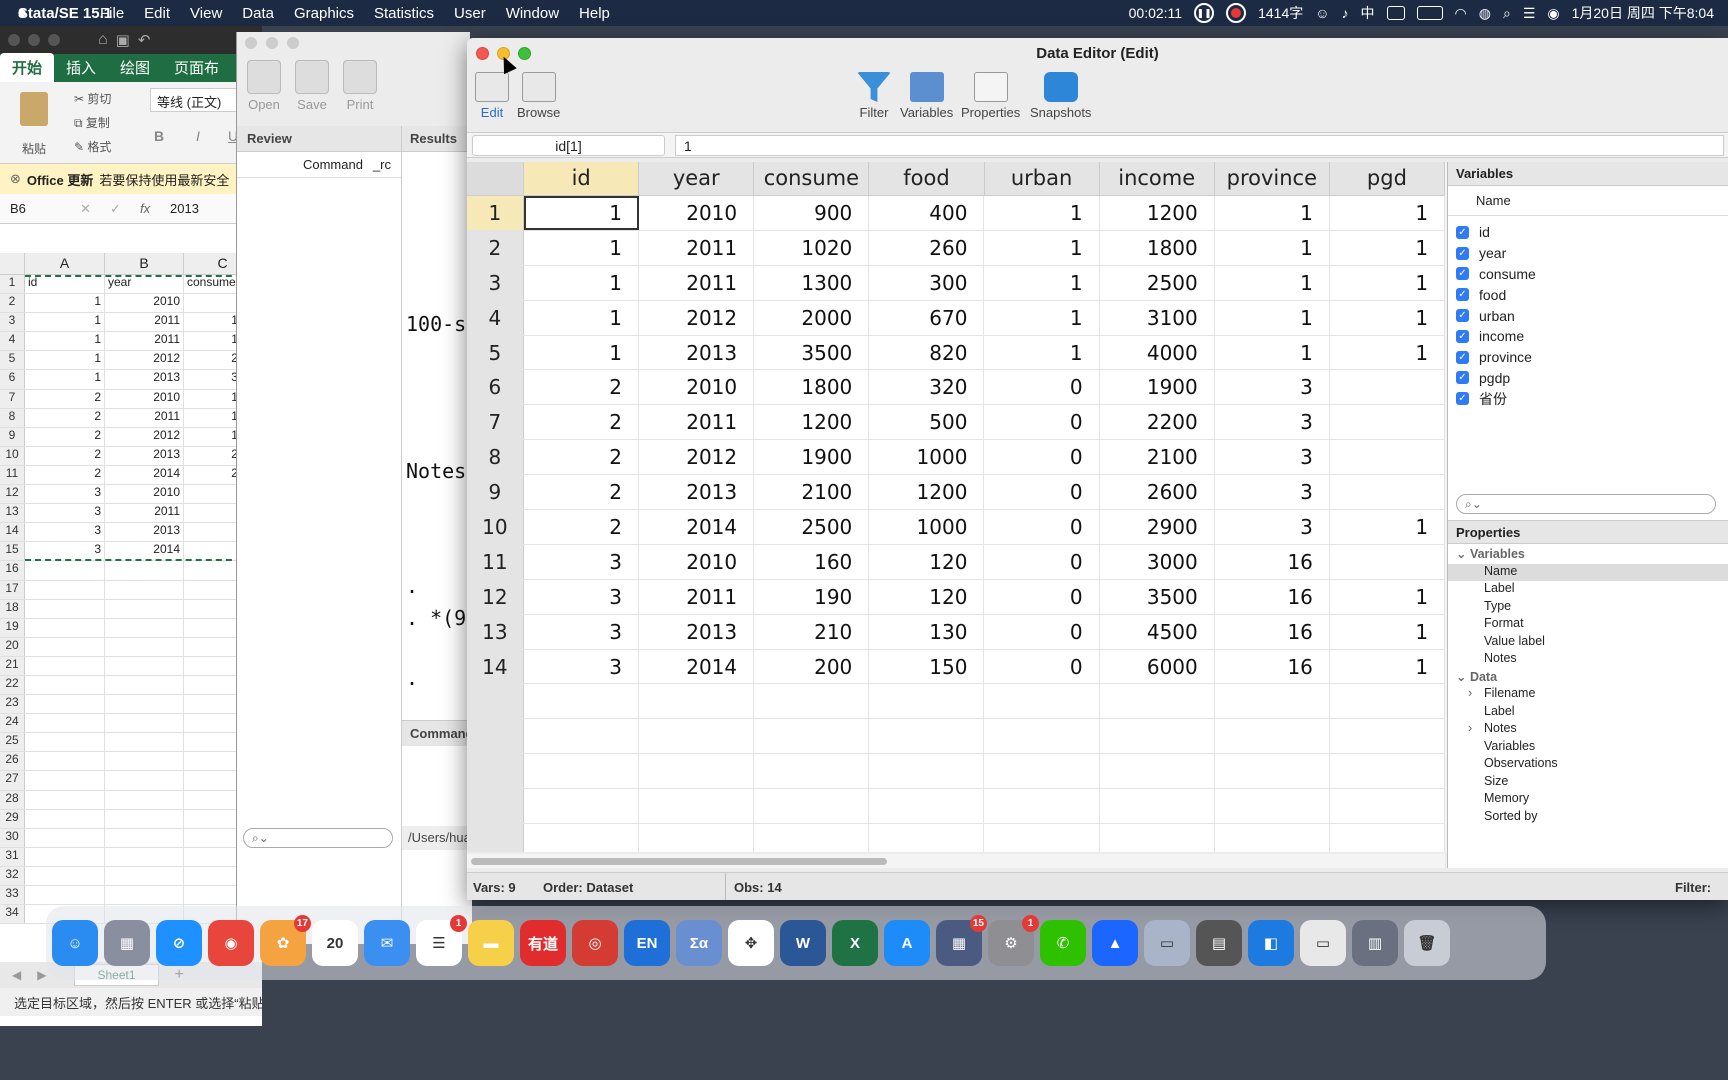 This screenshot has width=1728, height=1080. What do you see at coordinates (1157, 247) in the screenshot?
I see `data-cell: 1800` at bounding box center [1157, 247].